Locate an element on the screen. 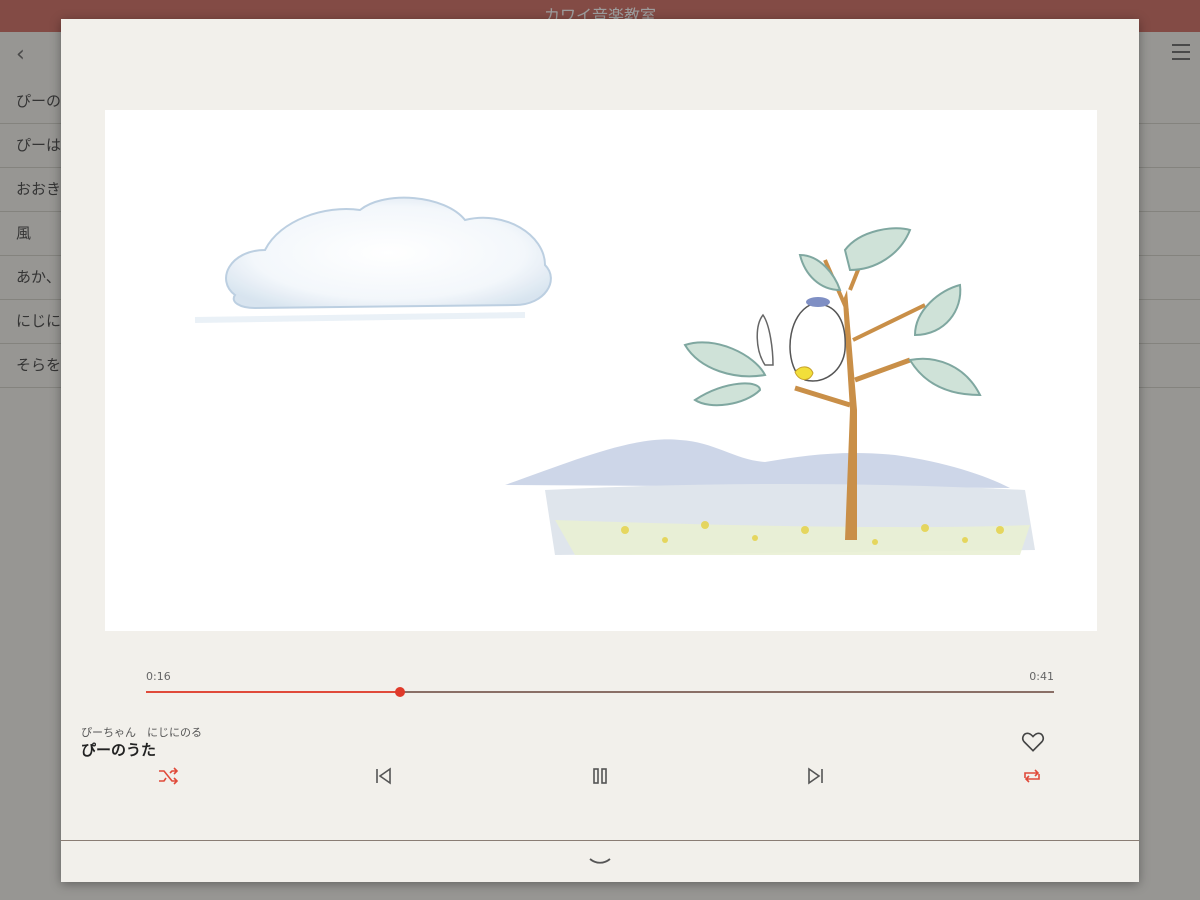  skip-next-icon is located at coordinates (816, 776).